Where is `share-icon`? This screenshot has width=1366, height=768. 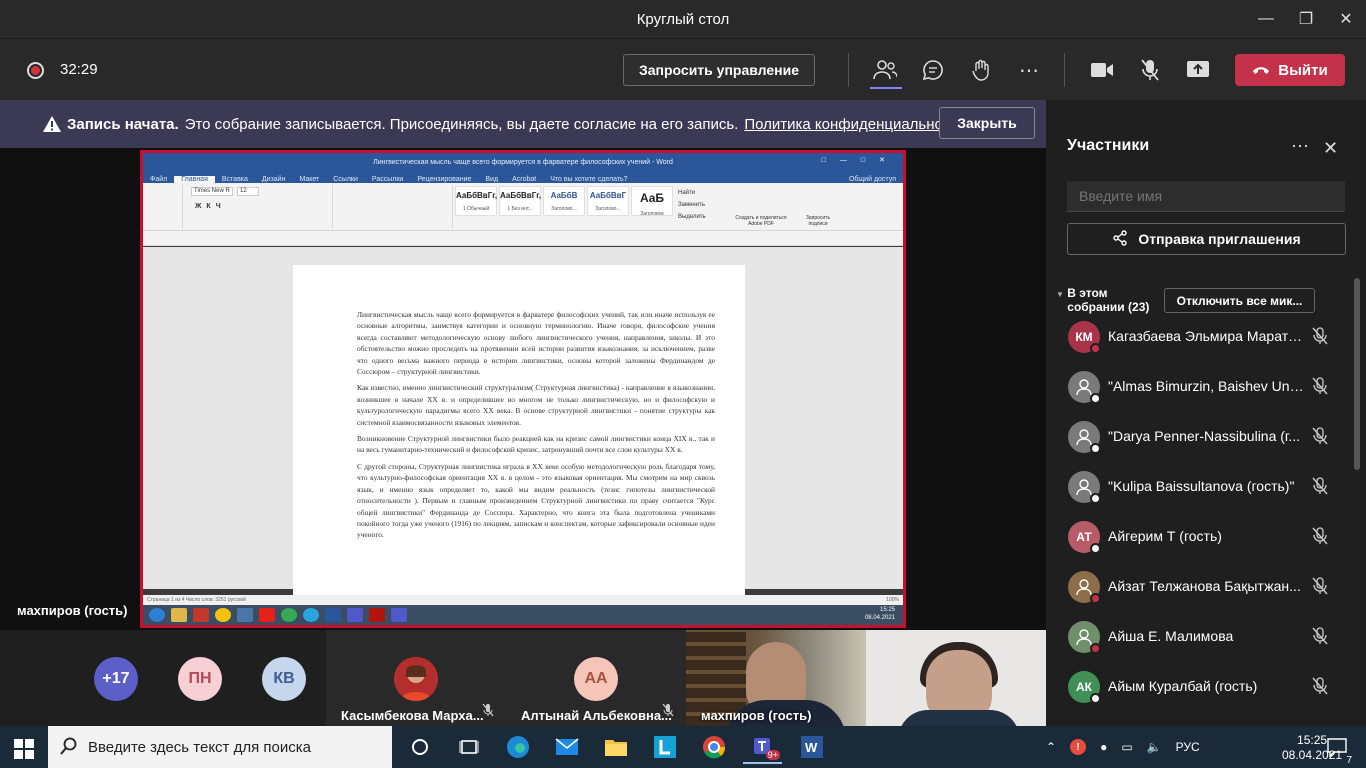 share-icon is located at coordinates (1120, 239).